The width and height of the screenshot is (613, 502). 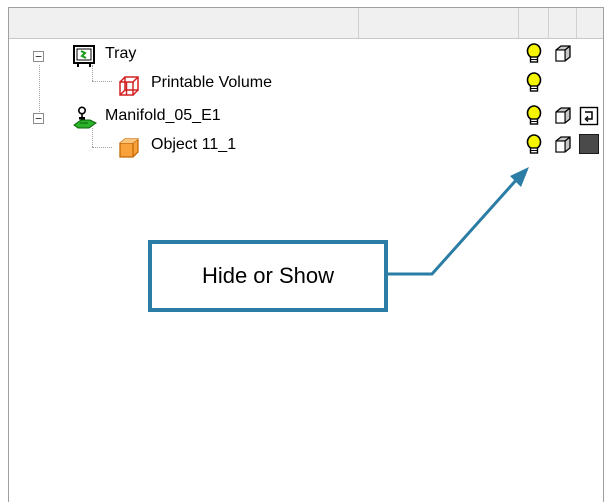 What do you see at coordinates (121, 53) in the screenshot?
I see `tree-item-label: Tray` at bounding box center [121, 53].